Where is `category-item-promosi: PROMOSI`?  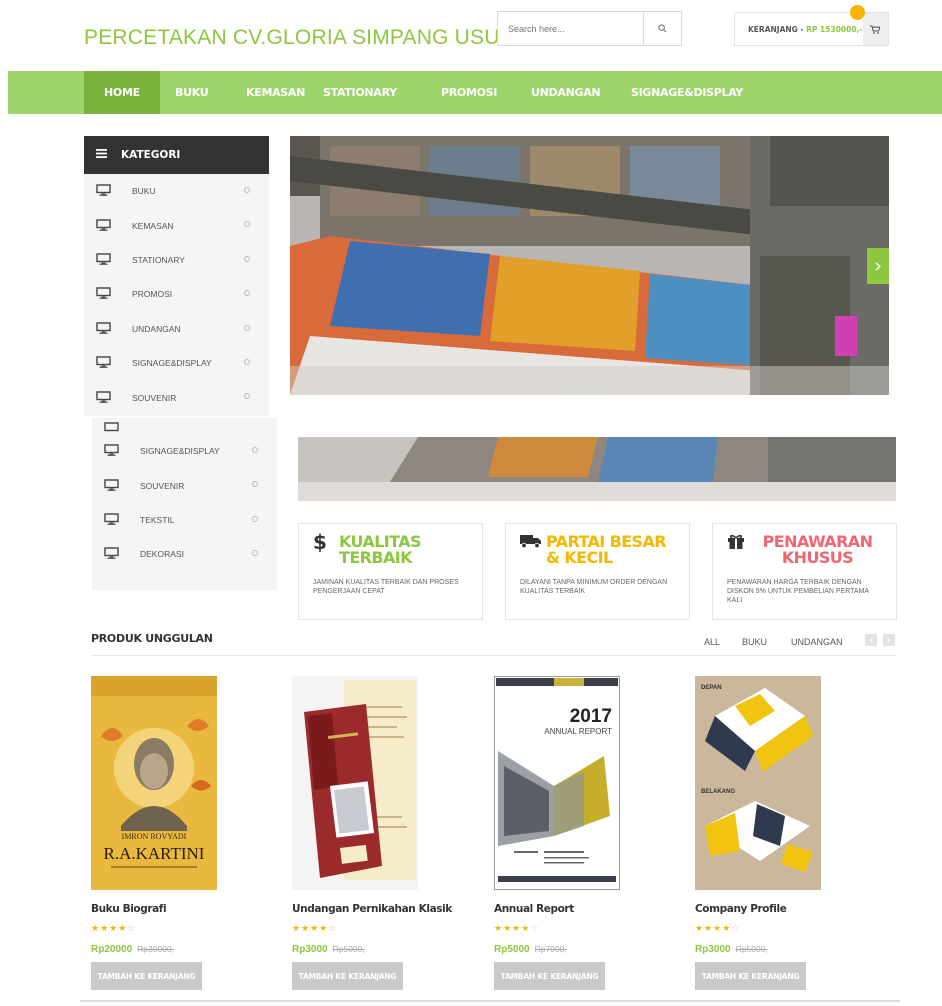 category-item-promosi: PROMOSI is located at coordinates (176, 294).